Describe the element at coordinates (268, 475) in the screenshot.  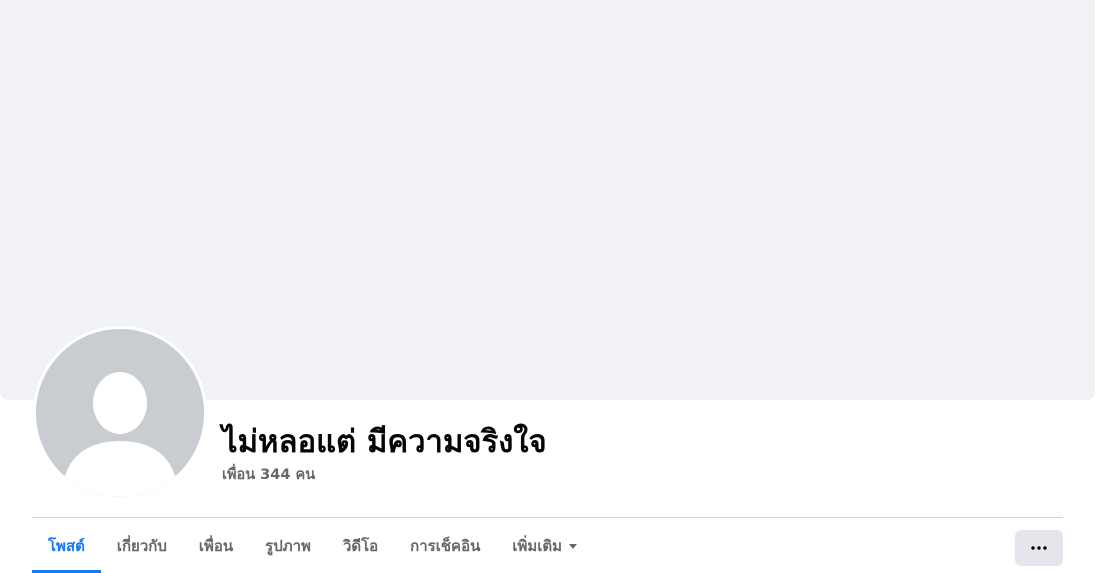
I see `friends-count: เพื่อน 344 คน` at that location.